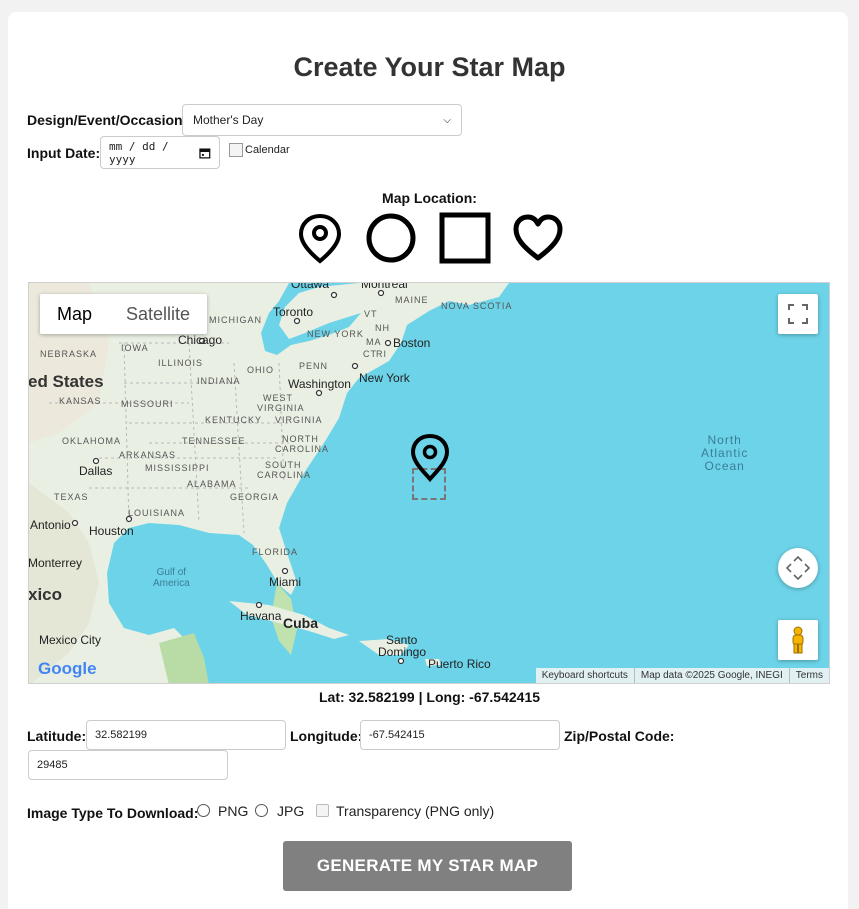 This screenshot has height=909, width=859. Describe the element at coordinates (96, 471) in the screenshot. I see `map-label-dallas: Dallas` at that location.